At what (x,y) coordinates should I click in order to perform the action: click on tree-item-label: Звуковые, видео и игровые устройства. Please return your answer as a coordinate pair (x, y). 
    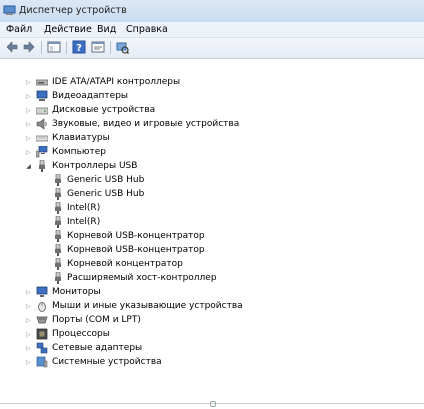
    Looking at the image, I should click on (146, 124).